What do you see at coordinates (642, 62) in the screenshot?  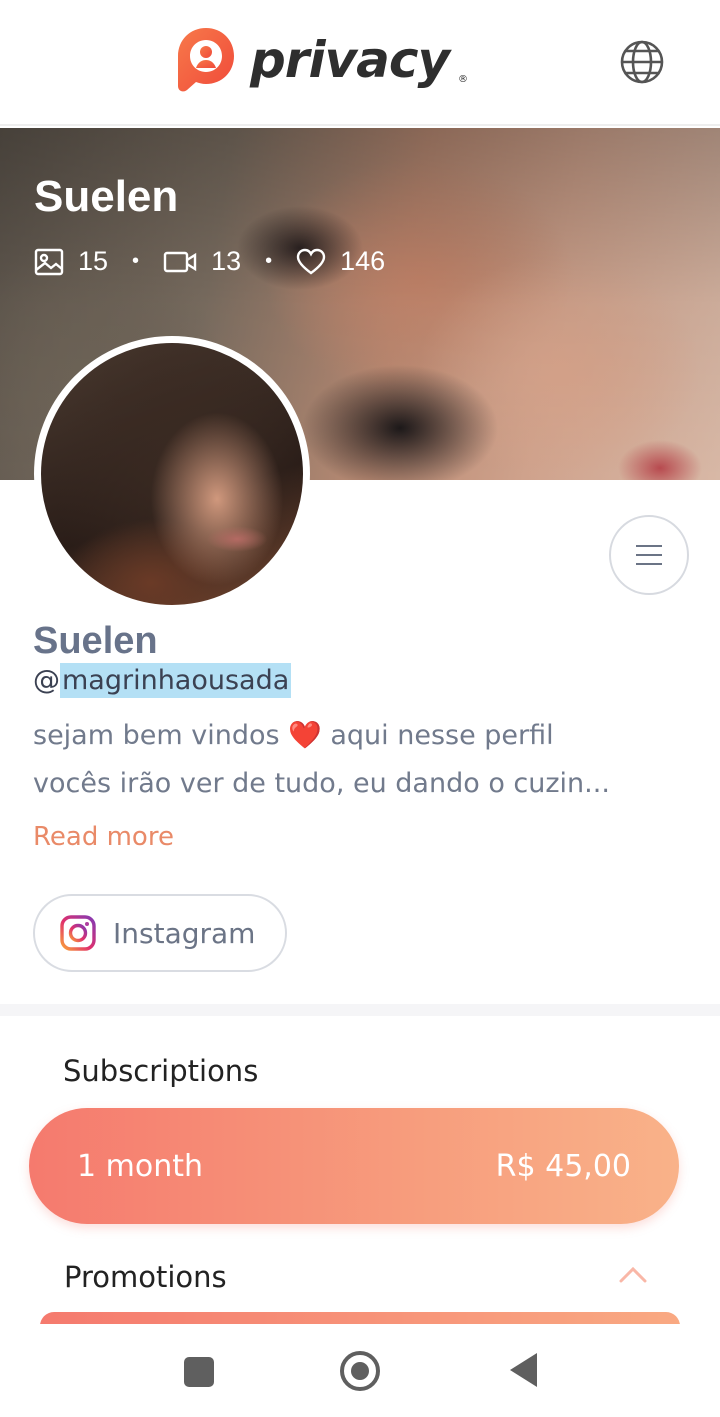 I see `globe-icon` at bounding box center [642, 62].